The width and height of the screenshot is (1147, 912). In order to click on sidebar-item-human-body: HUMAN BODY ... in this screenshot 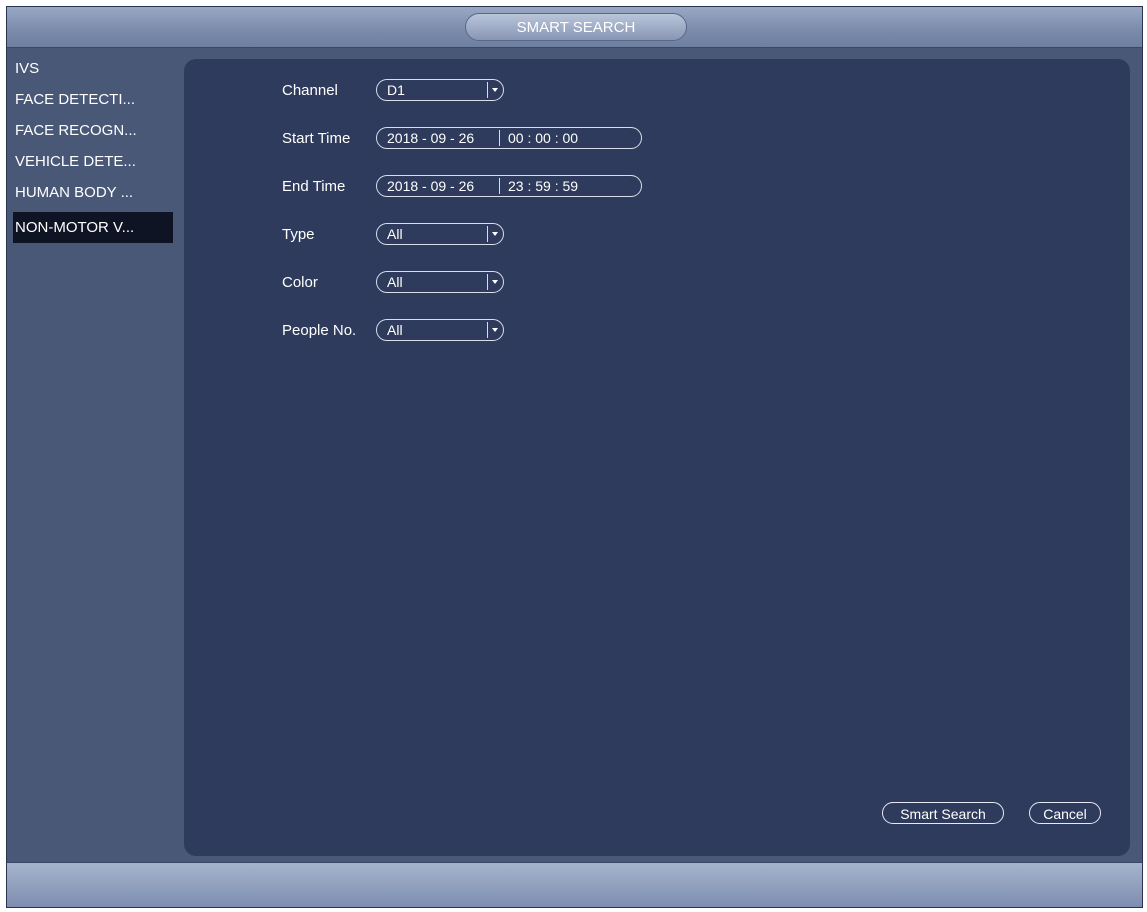, I will do `click(93, 192)`.